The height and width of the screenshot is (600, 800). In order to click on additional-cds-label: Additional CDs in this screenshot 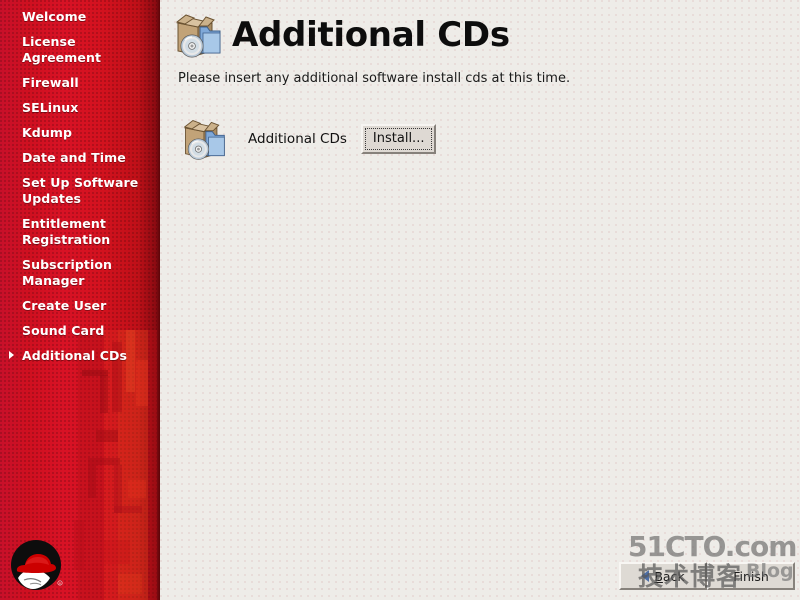, I will do `click(297, 139)`.